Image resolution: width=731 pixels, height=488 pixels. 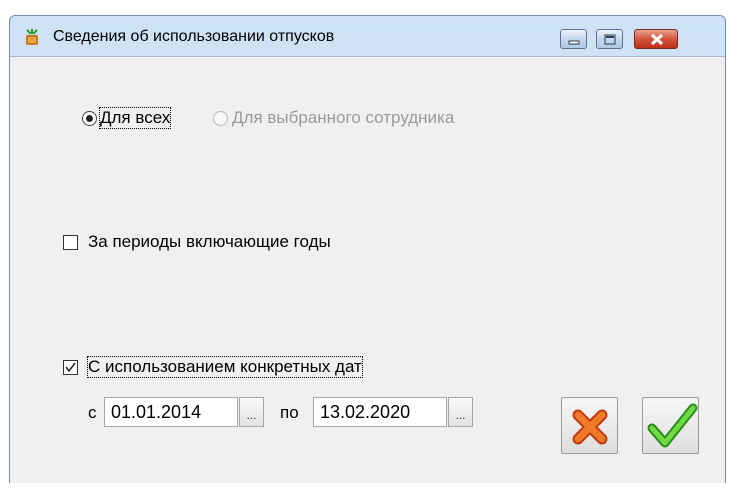 What do you see at coordinates (367, 36) in the screenshot?
I see `title-bar: Сведения об использовании отпусков` at bounding box center [367, 36].